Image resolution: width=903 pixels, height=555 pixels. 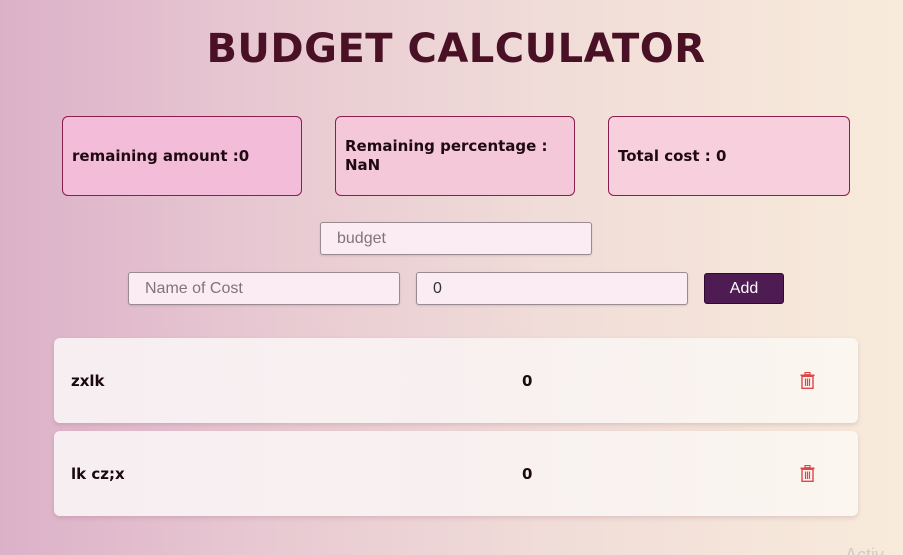 What do you see at coordinates (729, 156) in the screenshot?
I see `total-cost-card: Total cost : 0` at bounding box center [729, 156].